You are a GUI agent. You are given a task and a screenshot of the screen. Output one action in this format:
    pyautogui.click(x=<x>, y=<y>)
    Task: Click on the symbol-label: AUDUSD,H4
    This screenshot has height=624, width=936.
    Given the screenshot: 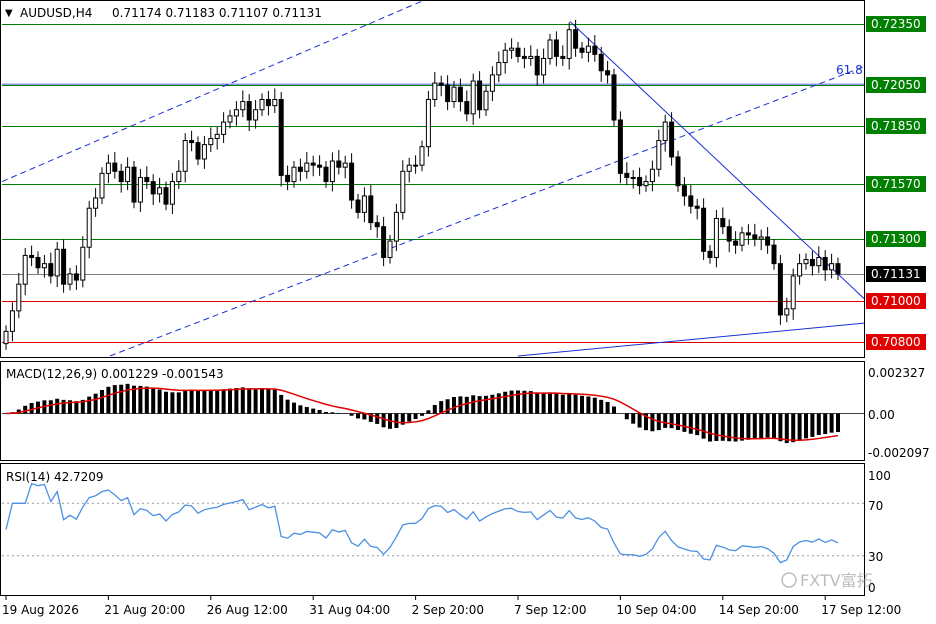 What is the action you would take?
    pyautogui.click(x=56, y=13)
    